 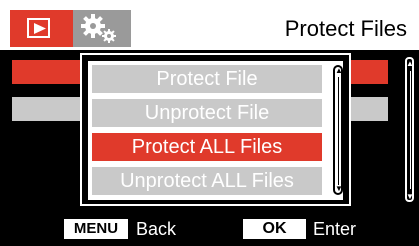 I want to click on tab-playback, so click(x=41, y=28).